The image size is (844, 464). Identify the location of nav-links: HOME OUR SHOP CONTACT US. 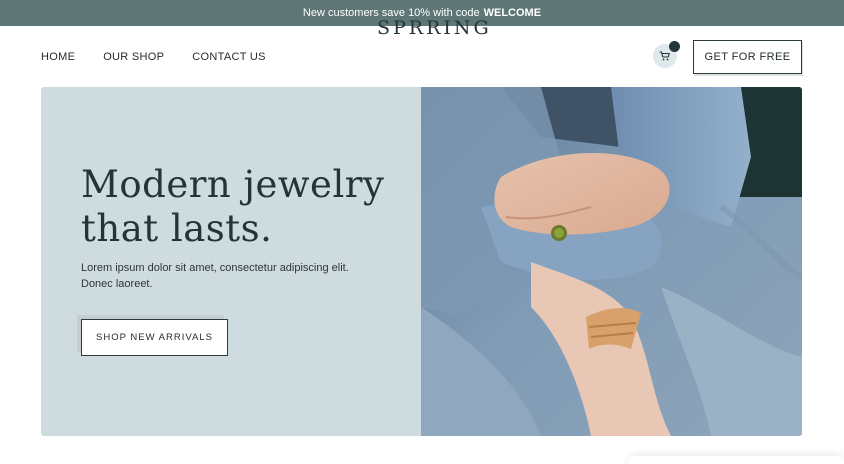
(153, 56).